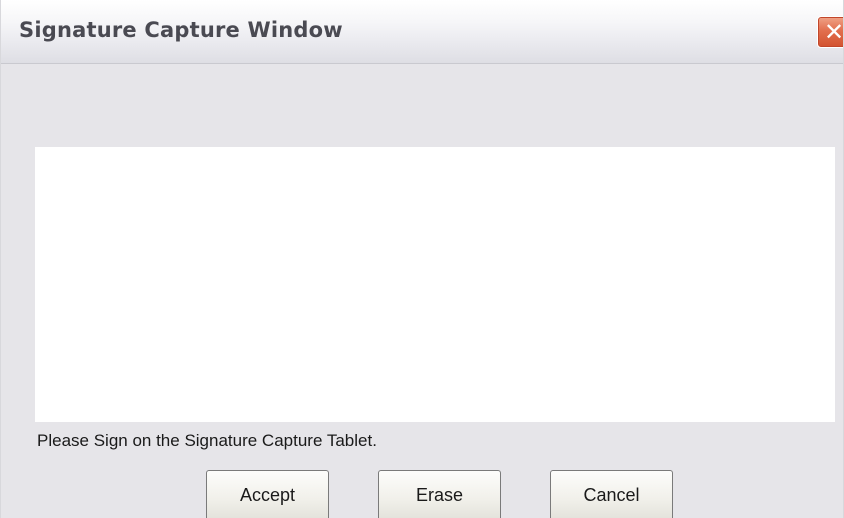  I want to click on title-bar: Signature Capture Window ✕, so click(422, 32).